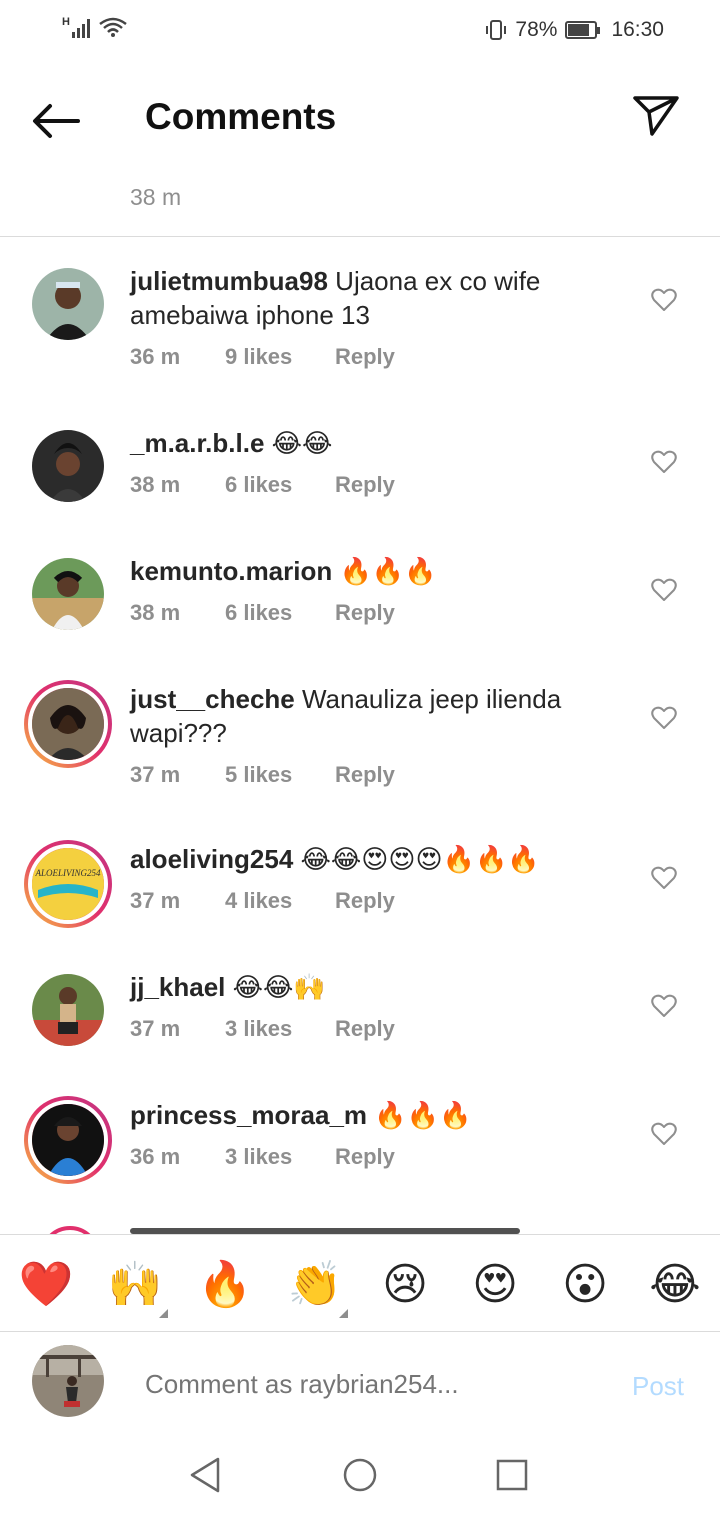 The height and width of the screenshot is (1520, 720). What do you see at coordinates (360, 117) in the screenshot?
I see `header: Comments` at bounding box center [360, 117].